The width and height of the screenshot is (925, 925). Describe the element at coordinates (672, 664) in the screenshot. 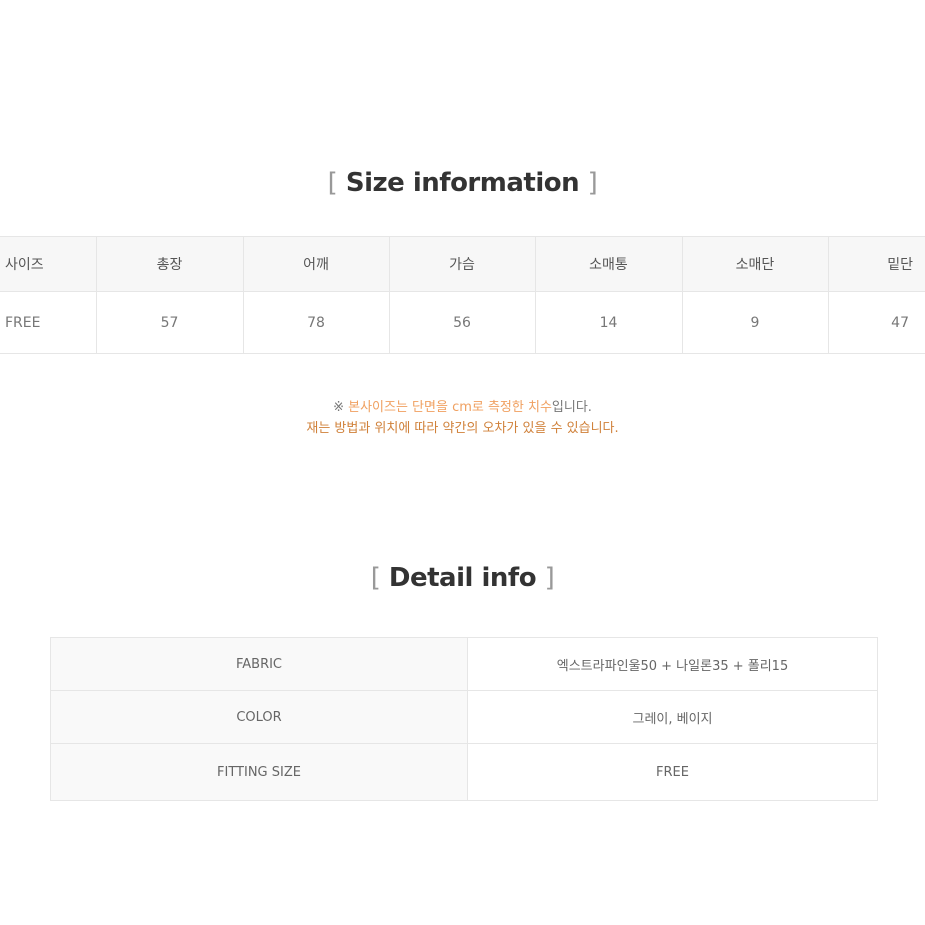

I see `detail-value: 엑스트라파인울50 + 나일론35 + 폴리15` at that location.